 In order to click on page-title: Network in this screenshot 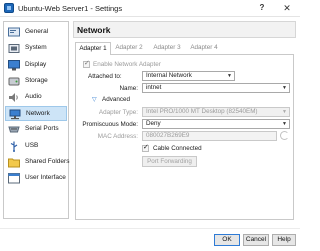, I will do `click(94, 30)`.